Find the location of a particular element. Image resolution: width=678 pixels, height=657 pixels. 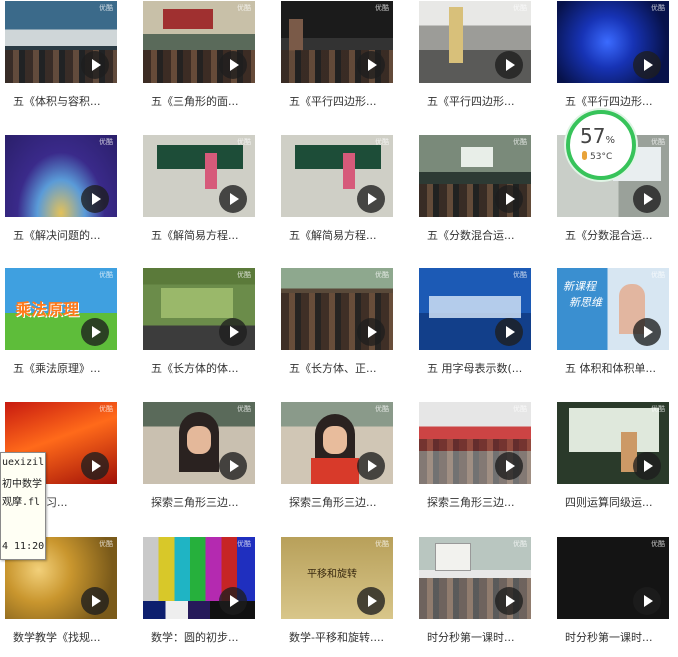

system-monitor-badge: 57% 53°C is located at coordinates (601, 145).